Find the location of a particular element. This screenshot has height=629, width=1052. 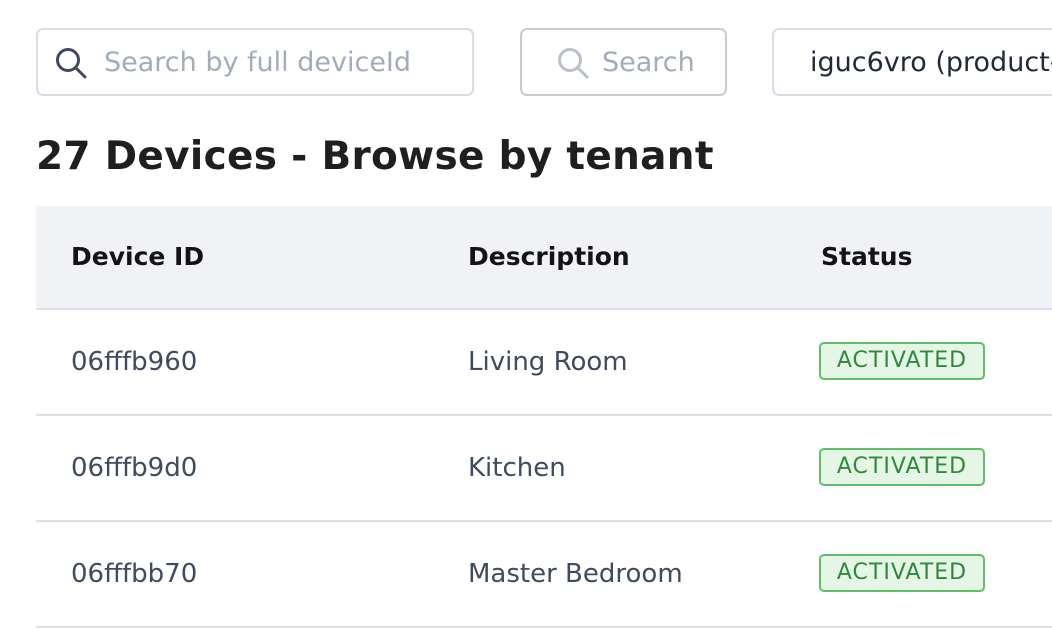

search-button: Search is located at coordinates (623, 62).